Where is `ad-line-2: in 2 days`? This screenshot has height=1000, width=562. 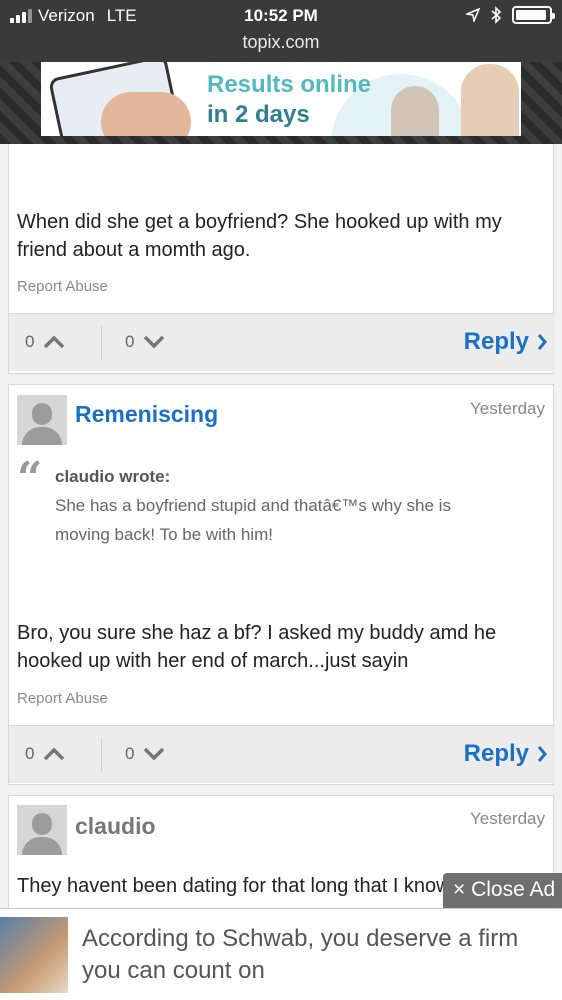 ad-line-2: in 2 days is located at coordinates (258, 114).